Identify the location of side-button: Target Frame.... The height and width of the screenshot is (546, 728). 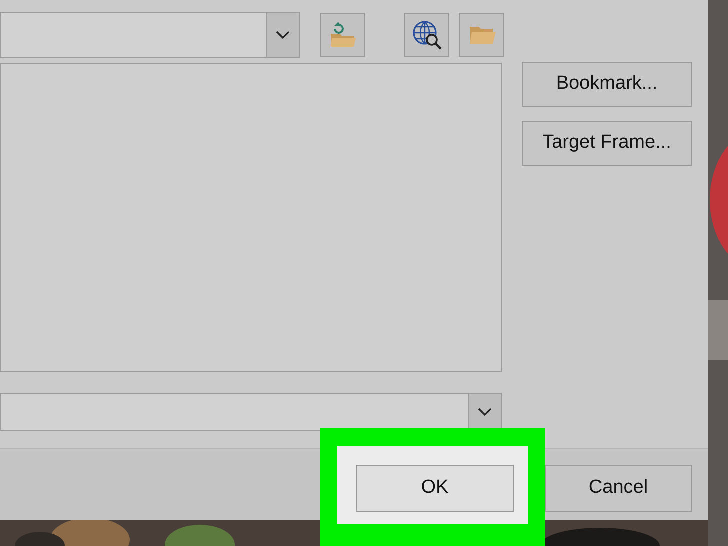
(607, 143).